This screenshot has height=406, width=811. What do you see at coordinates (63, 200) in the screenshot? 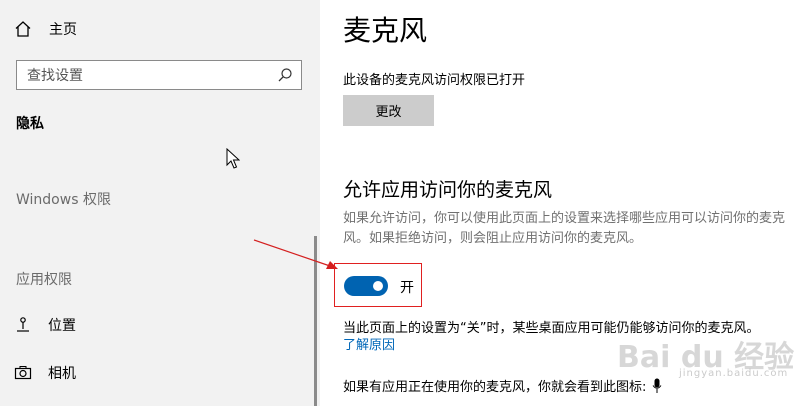
I see `windows-permissions-label: Windows 权限` at bounding box center [63, 200].